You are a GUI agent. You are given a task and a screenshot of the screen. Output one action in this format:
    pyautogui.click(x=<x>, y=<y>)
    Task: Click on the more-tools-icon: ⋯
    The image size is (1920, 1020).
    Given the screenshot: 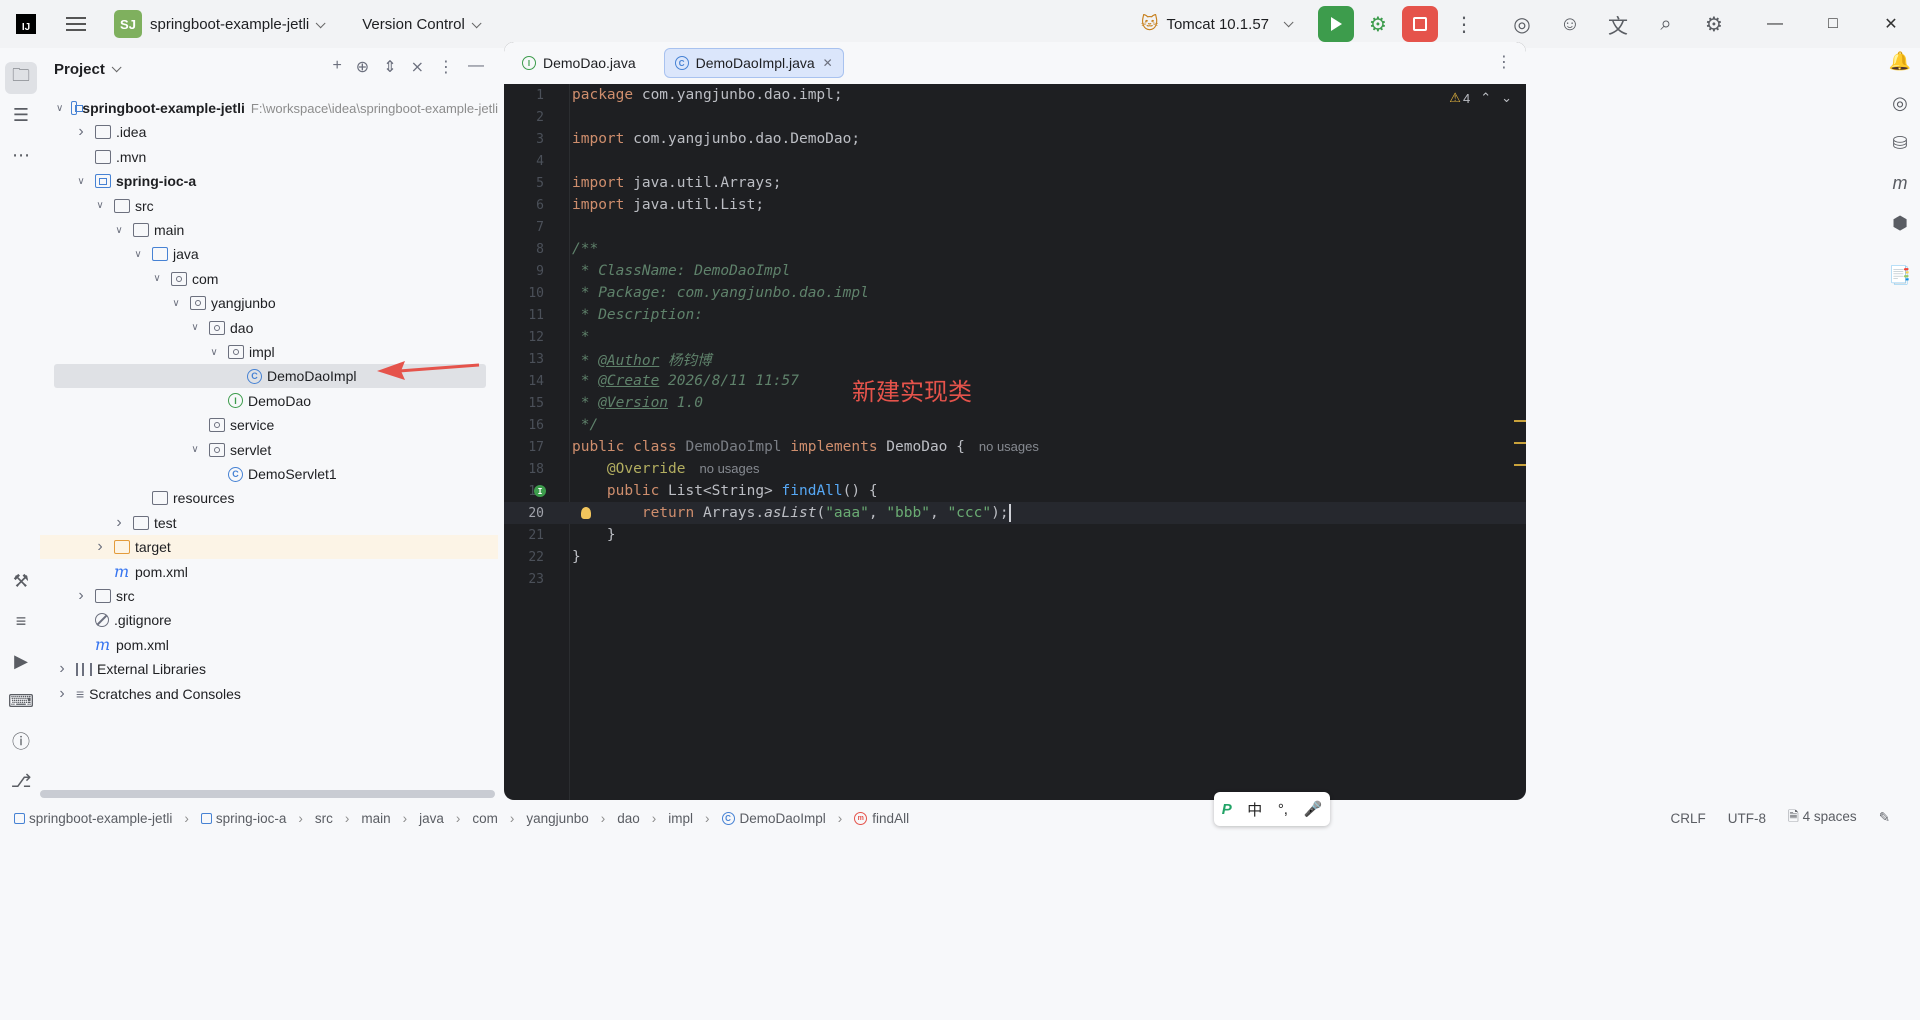 What is the action you would take?
    pyautogui.click(x=21, y=155)
    